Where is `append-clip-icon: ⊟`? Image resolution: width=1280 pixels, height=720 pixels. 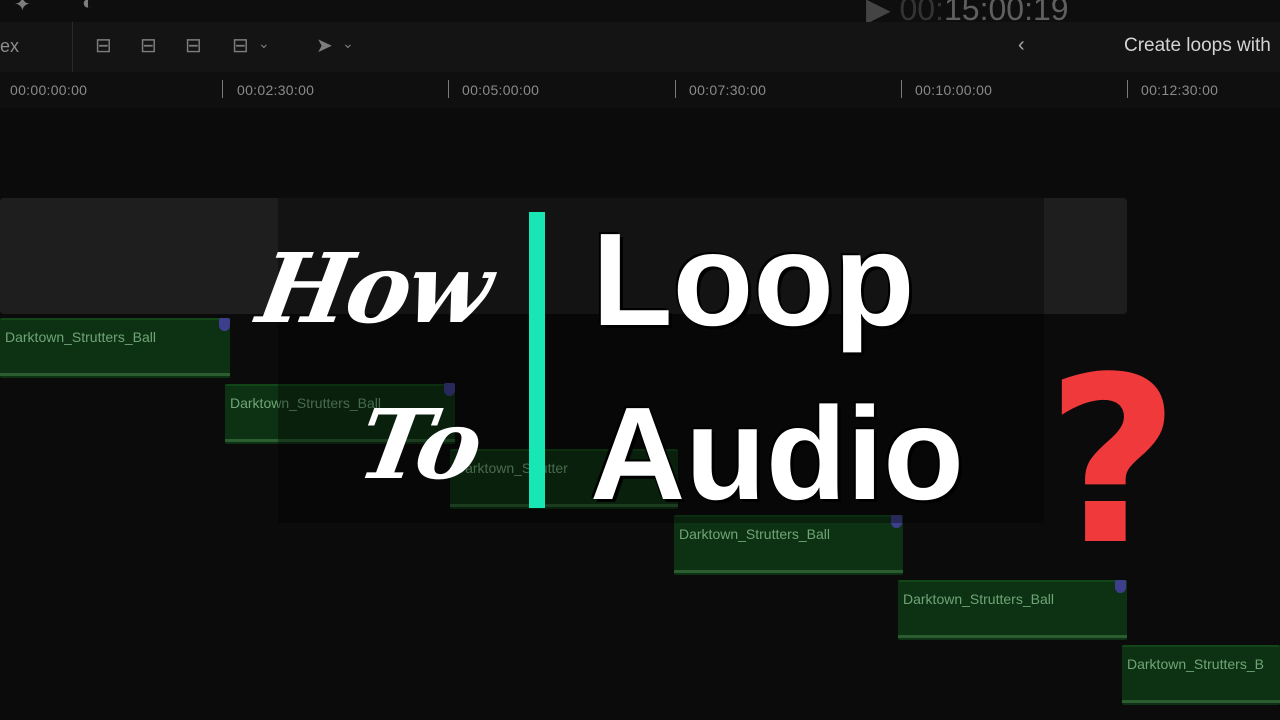 append-clip-icon: ⊟ is located at coordinates (193, 45).